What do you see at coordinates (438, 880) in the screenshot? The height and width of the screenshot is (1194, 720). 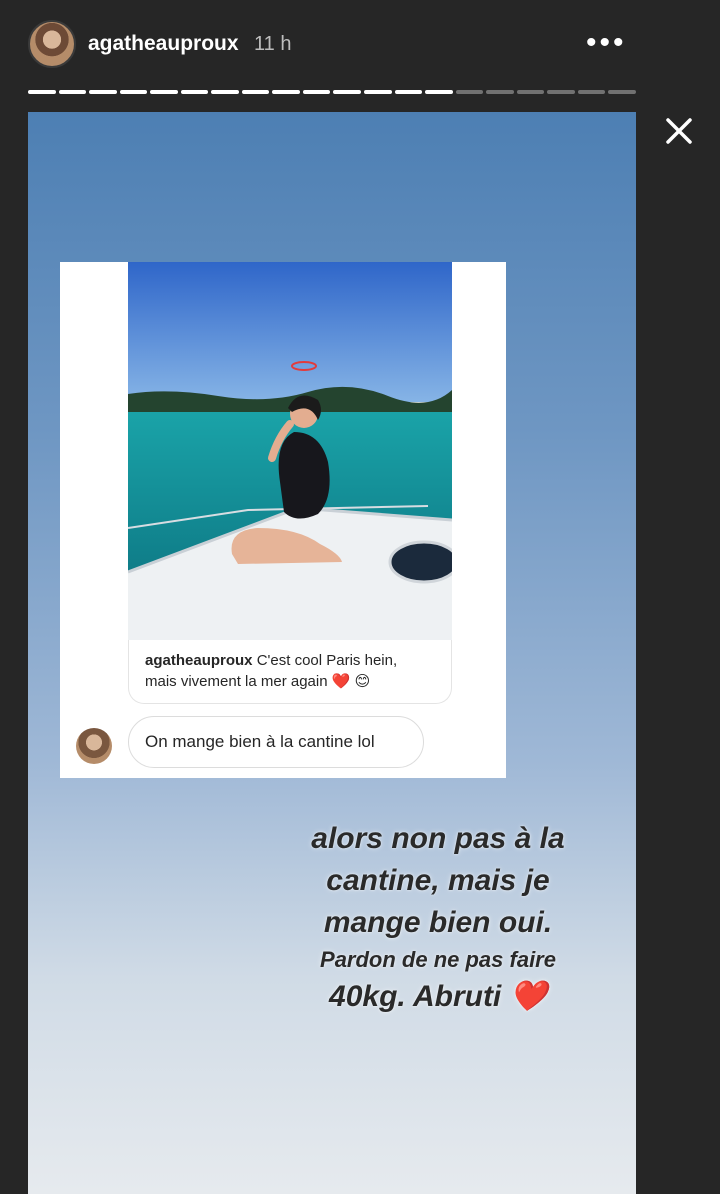 I see `overlay-line-2: cantine, mais je` at bounding box center [438, 880].